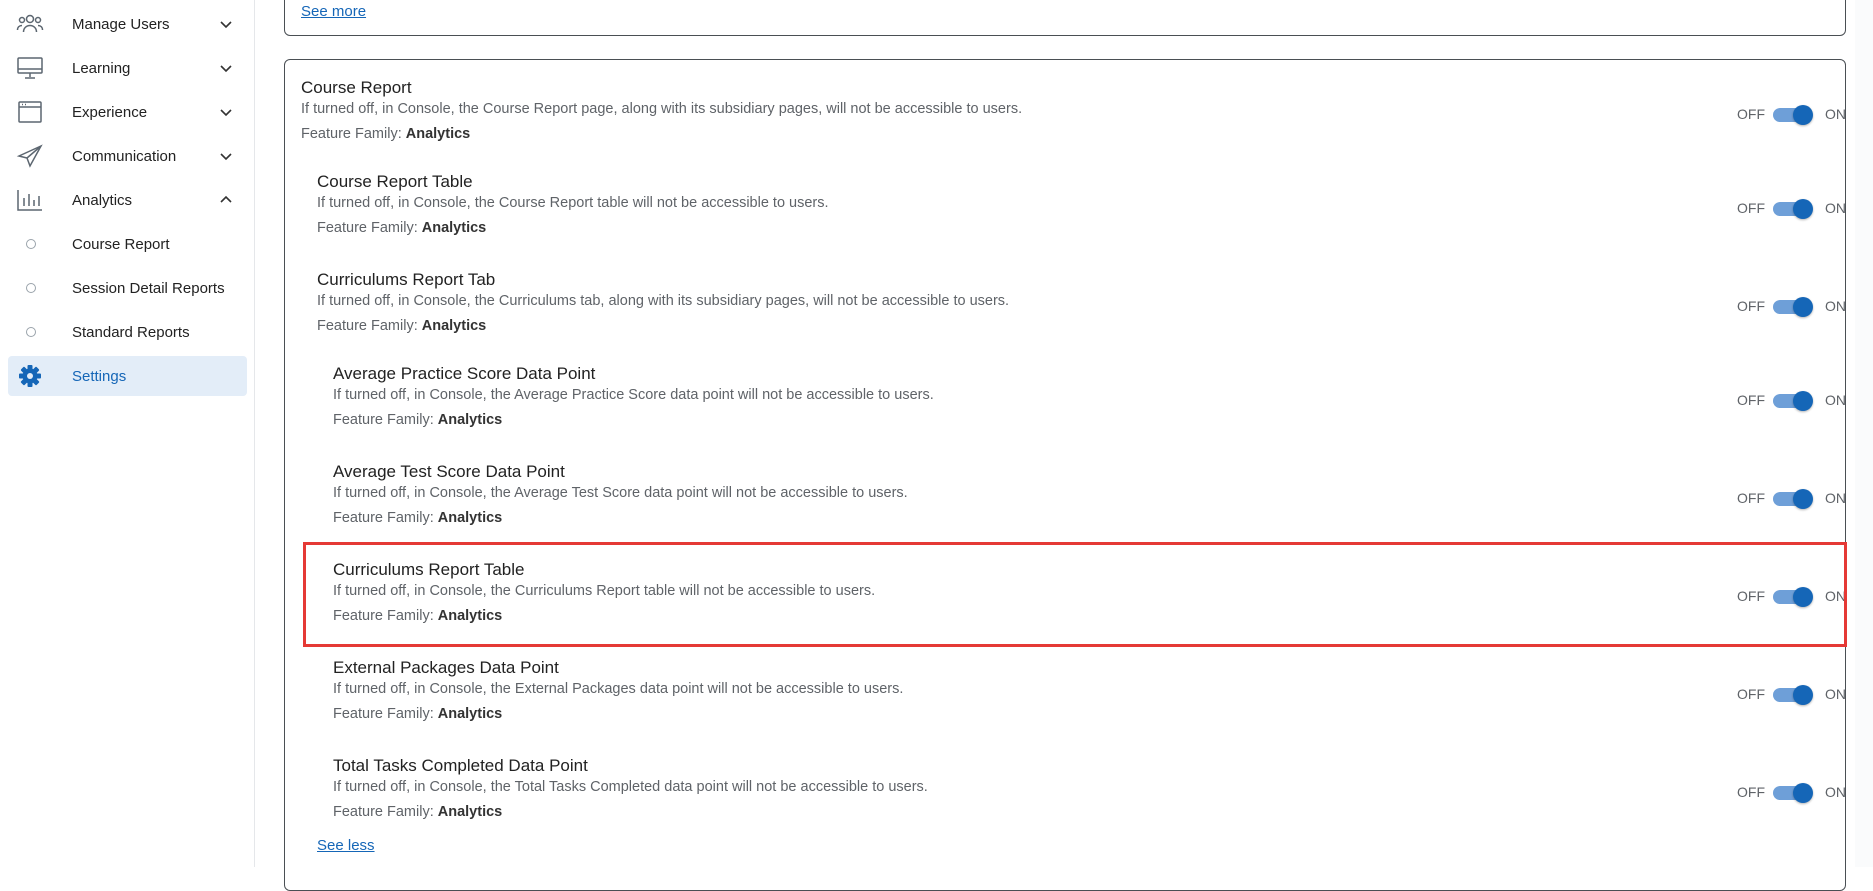  I want to click on feature-title: Average Test Score Data Point, so click(449, 471).